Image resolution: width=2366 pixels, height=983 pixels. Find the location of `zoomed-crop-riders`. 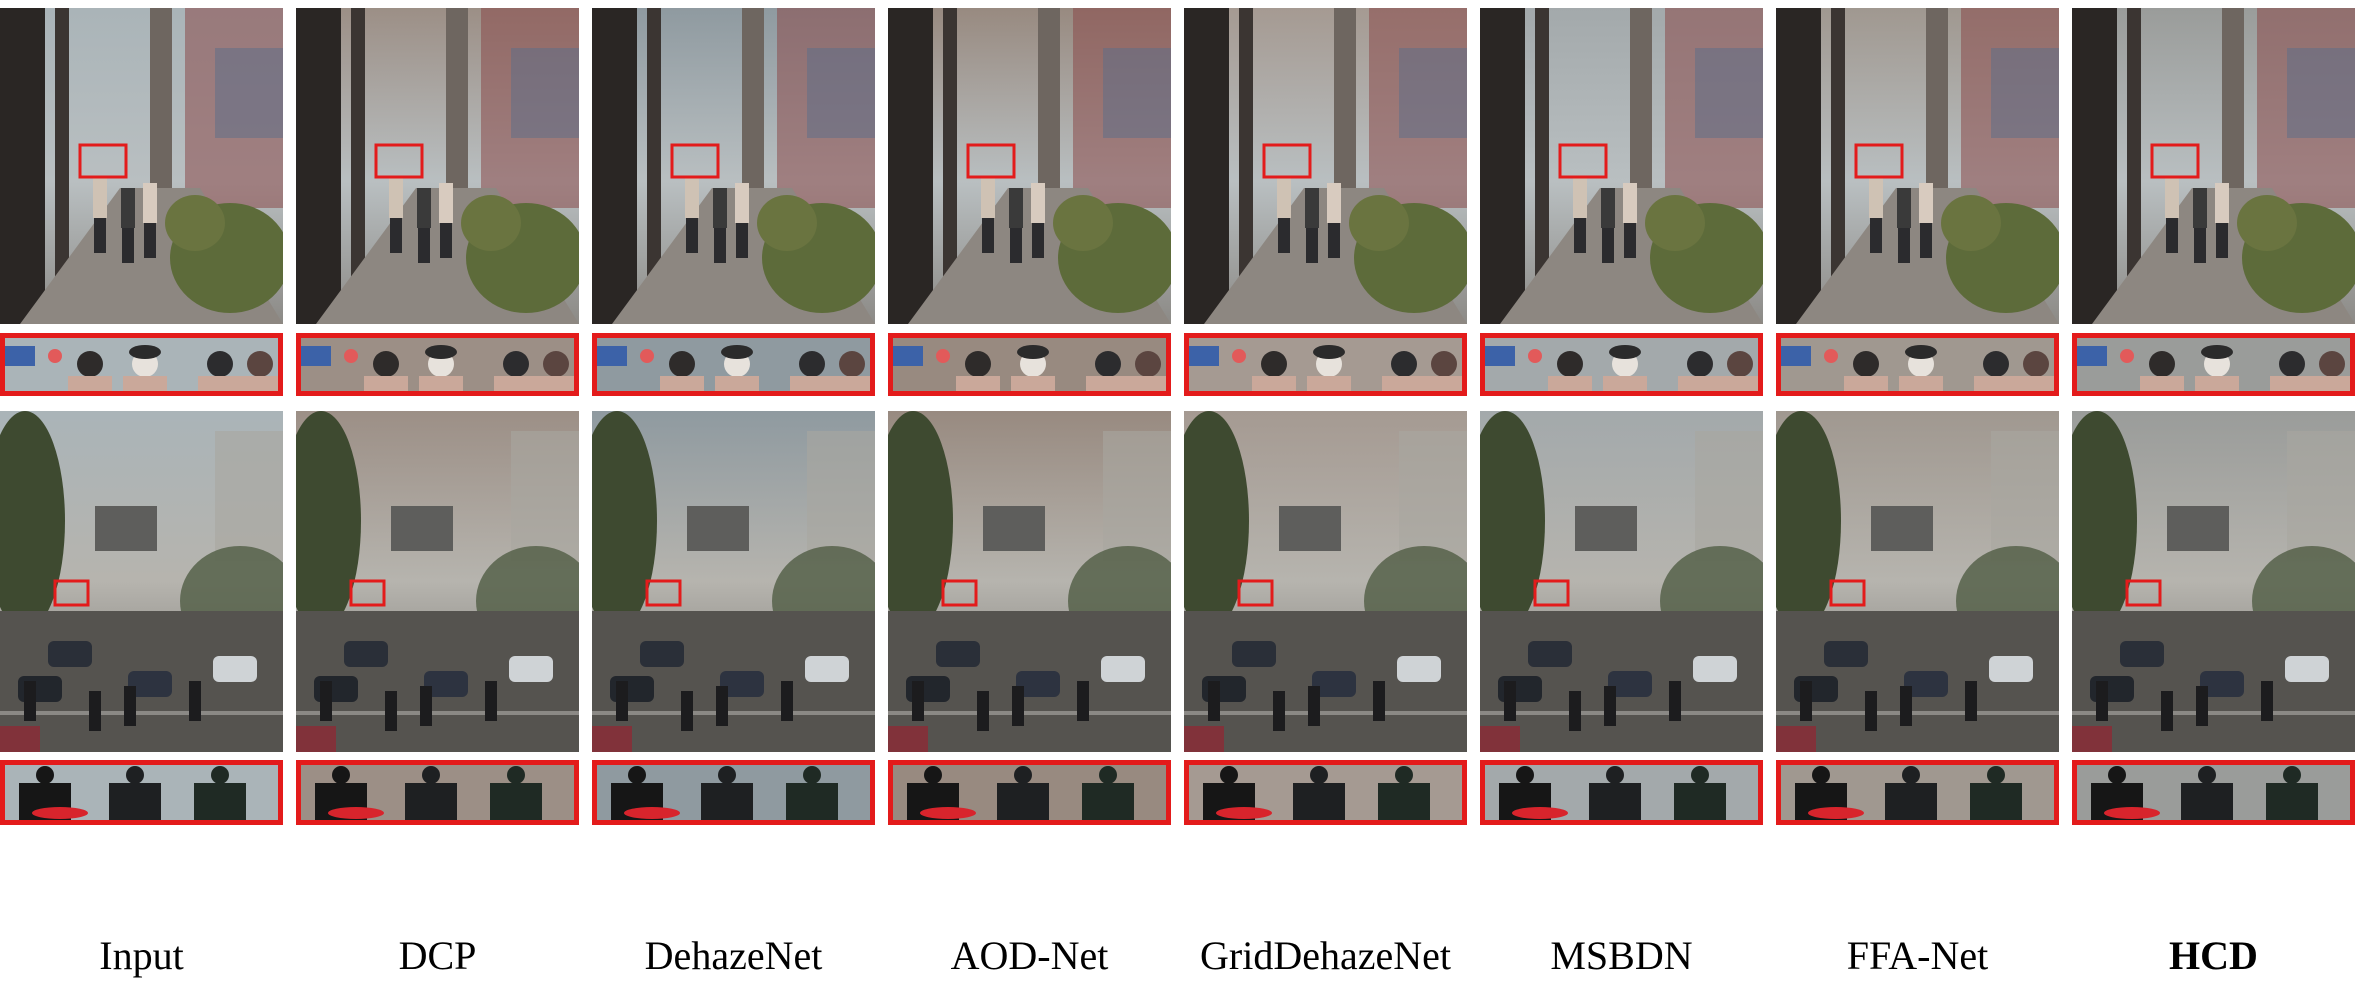

zoomed-crop-riders is located at coordinates (733, 792).